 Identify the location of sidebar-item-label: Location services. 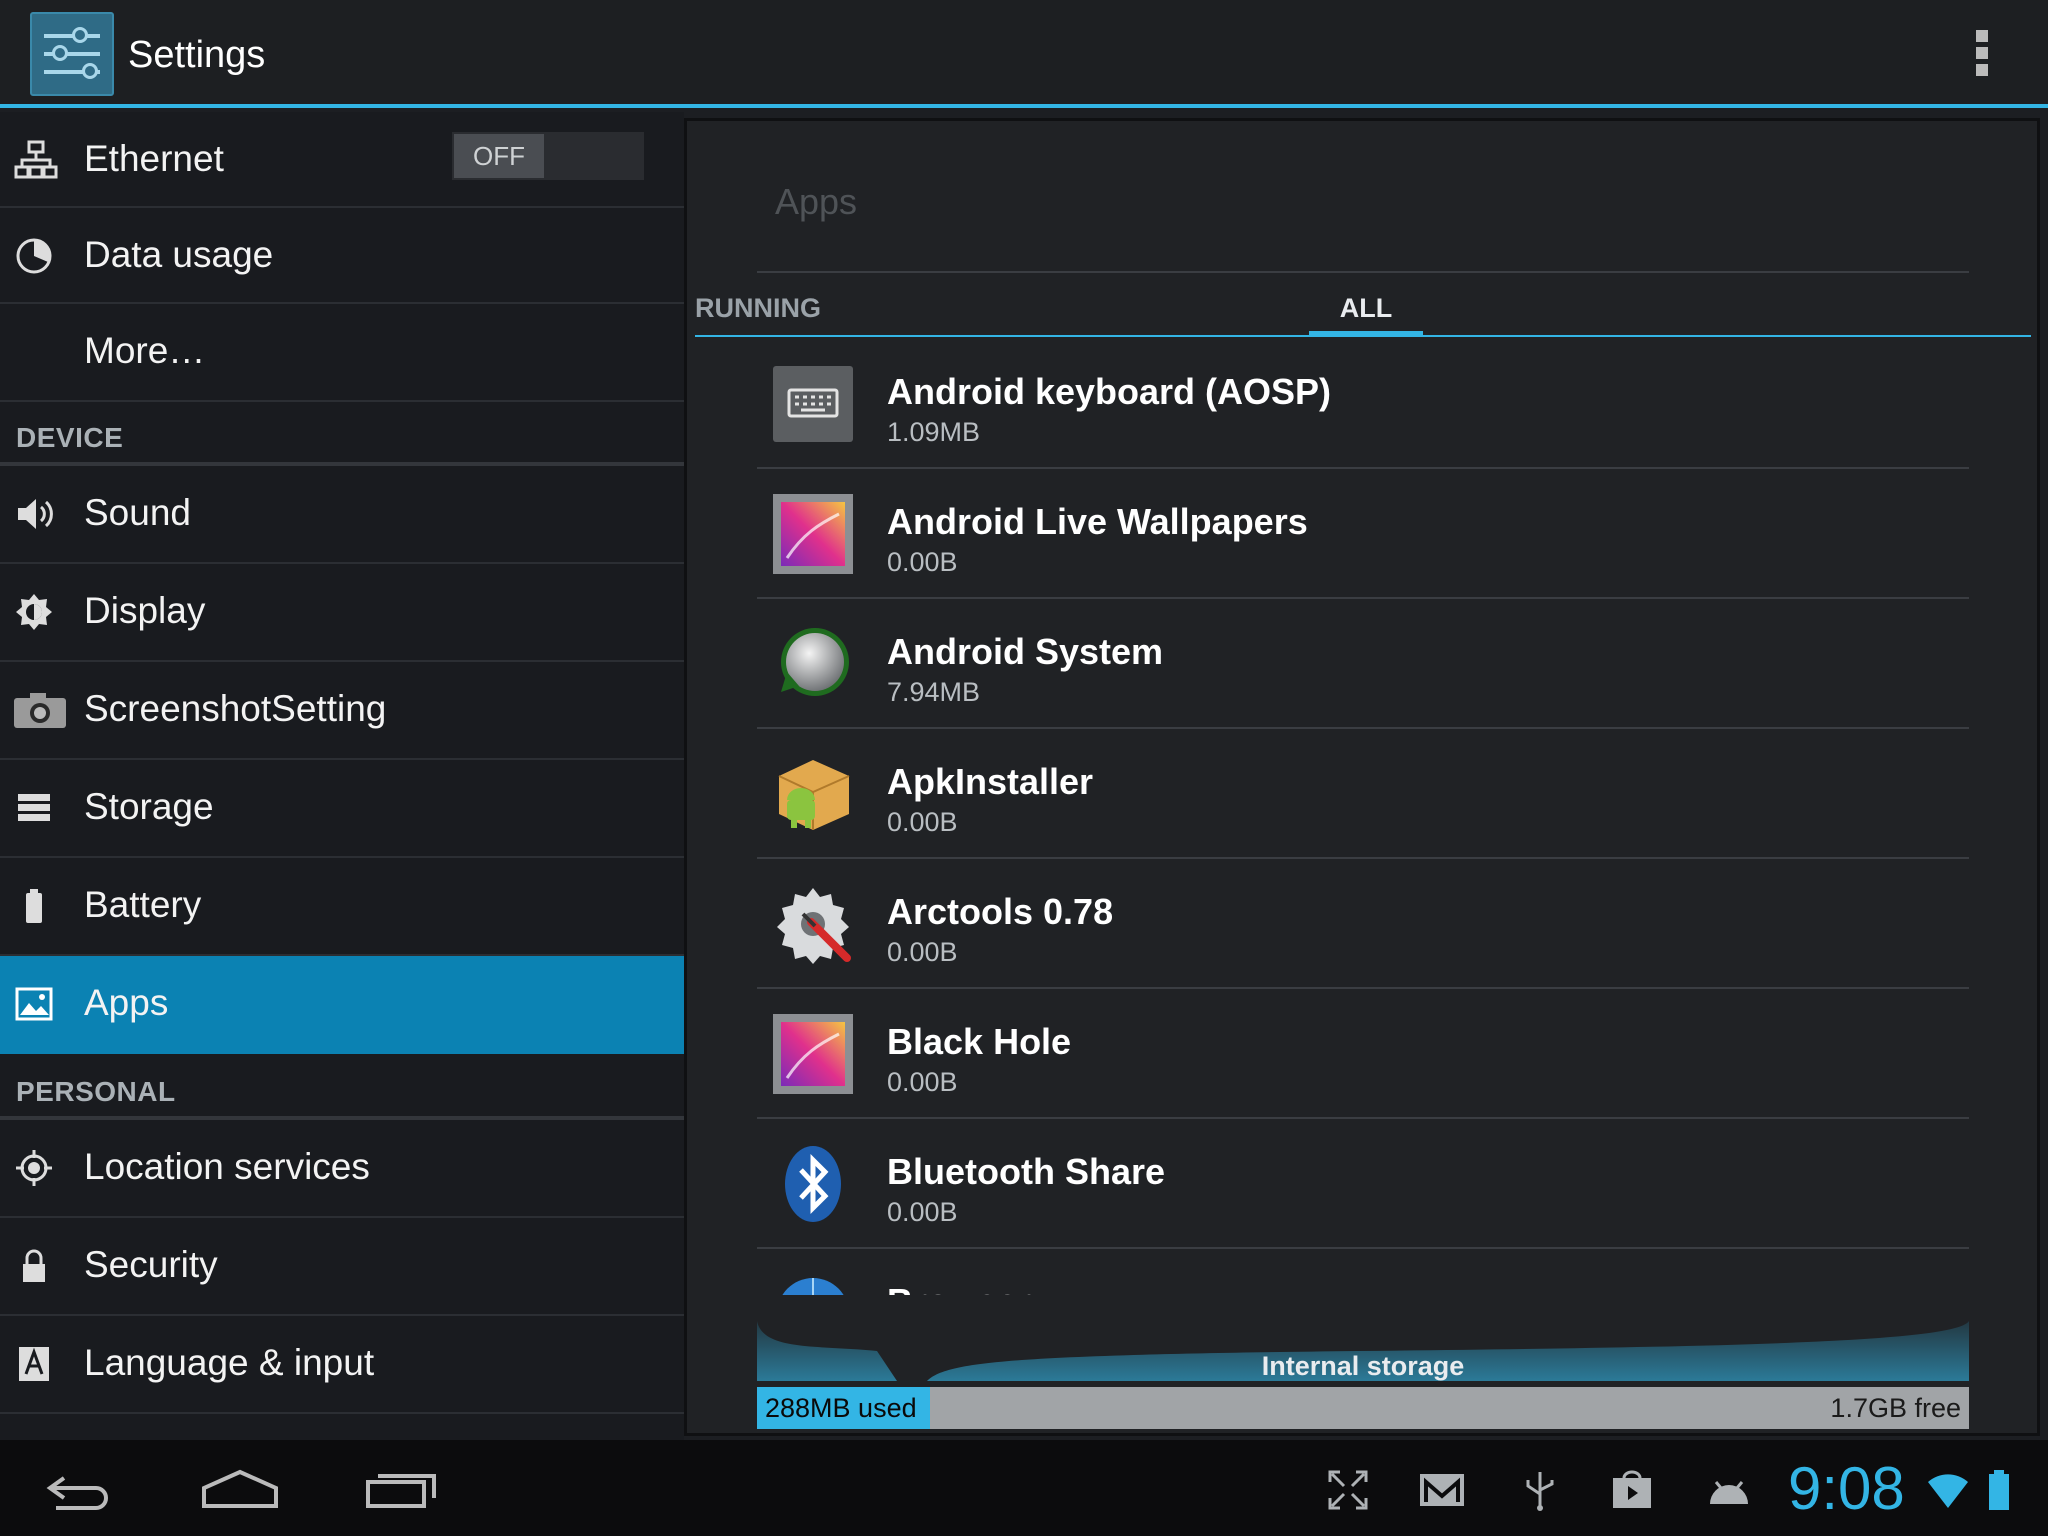
(227, 1166).